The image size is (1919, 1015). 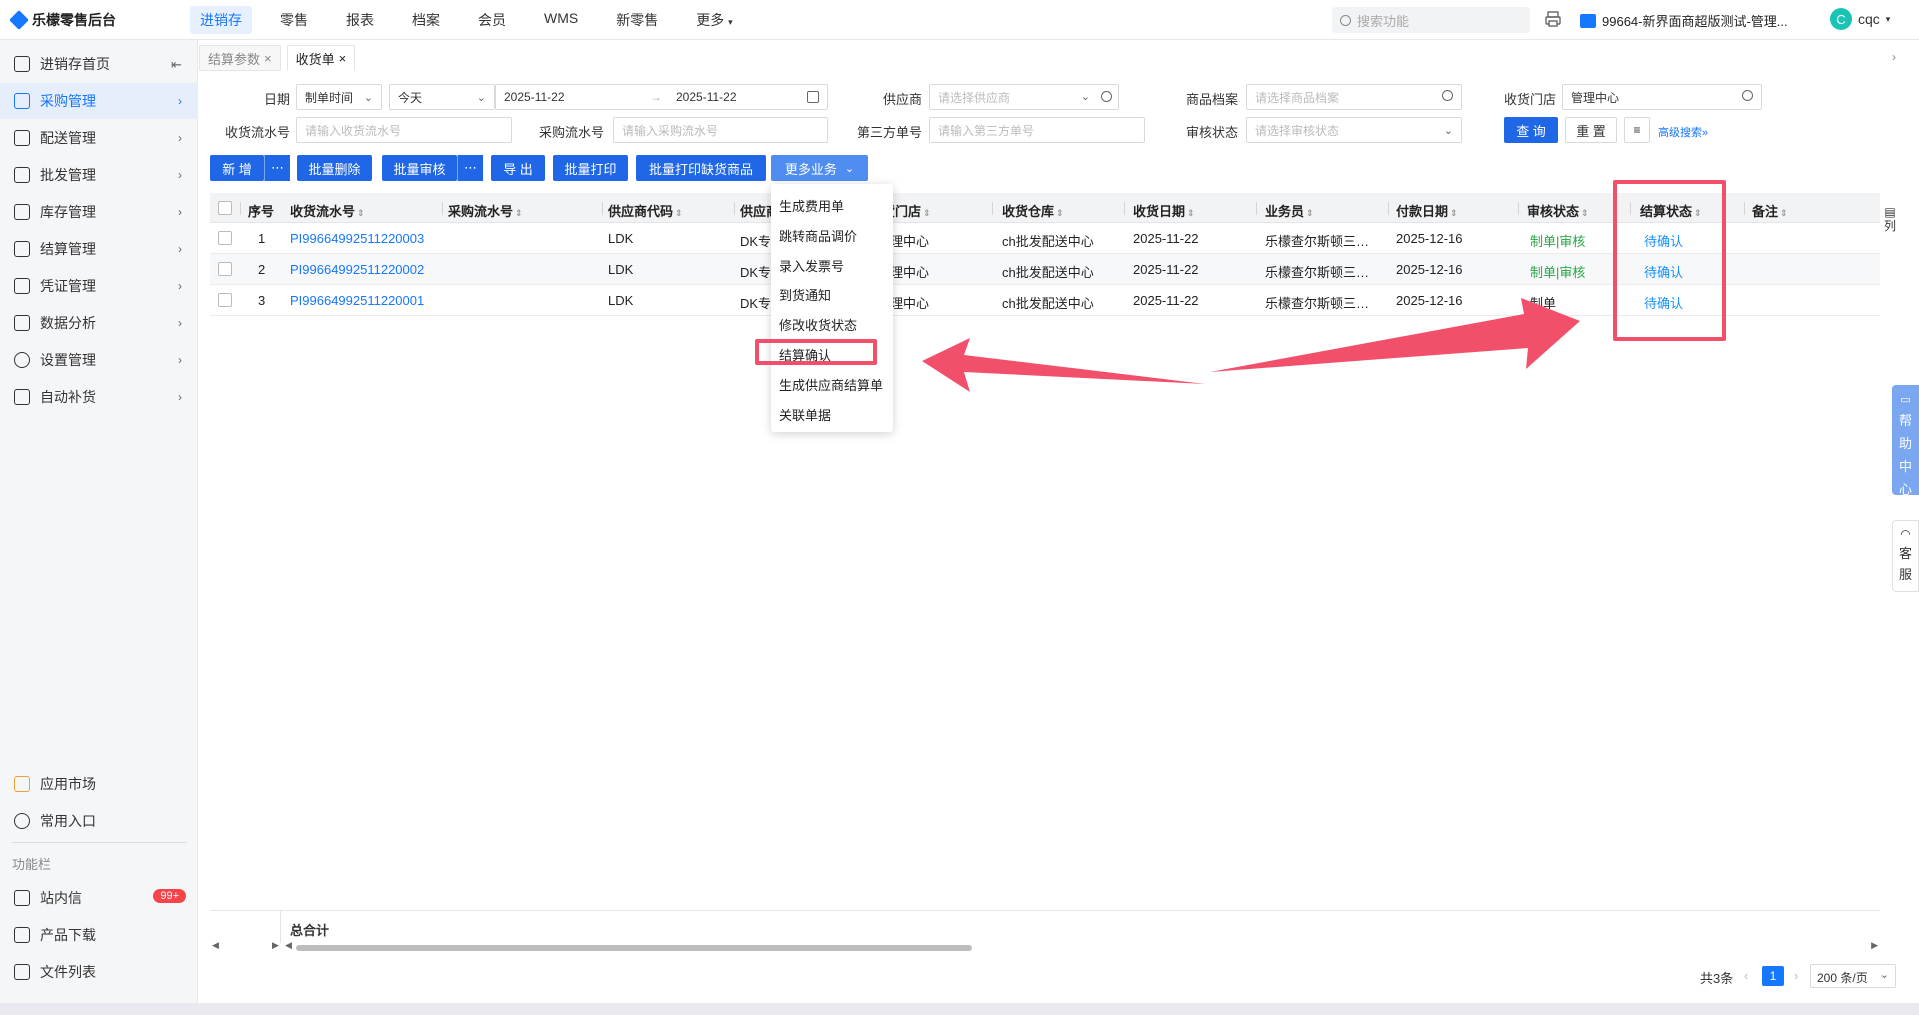 What do you see at coordinates (1796, 975) in the screenshot?
I see `pager-next-icon: ›` at bounding box center [1796, 975].